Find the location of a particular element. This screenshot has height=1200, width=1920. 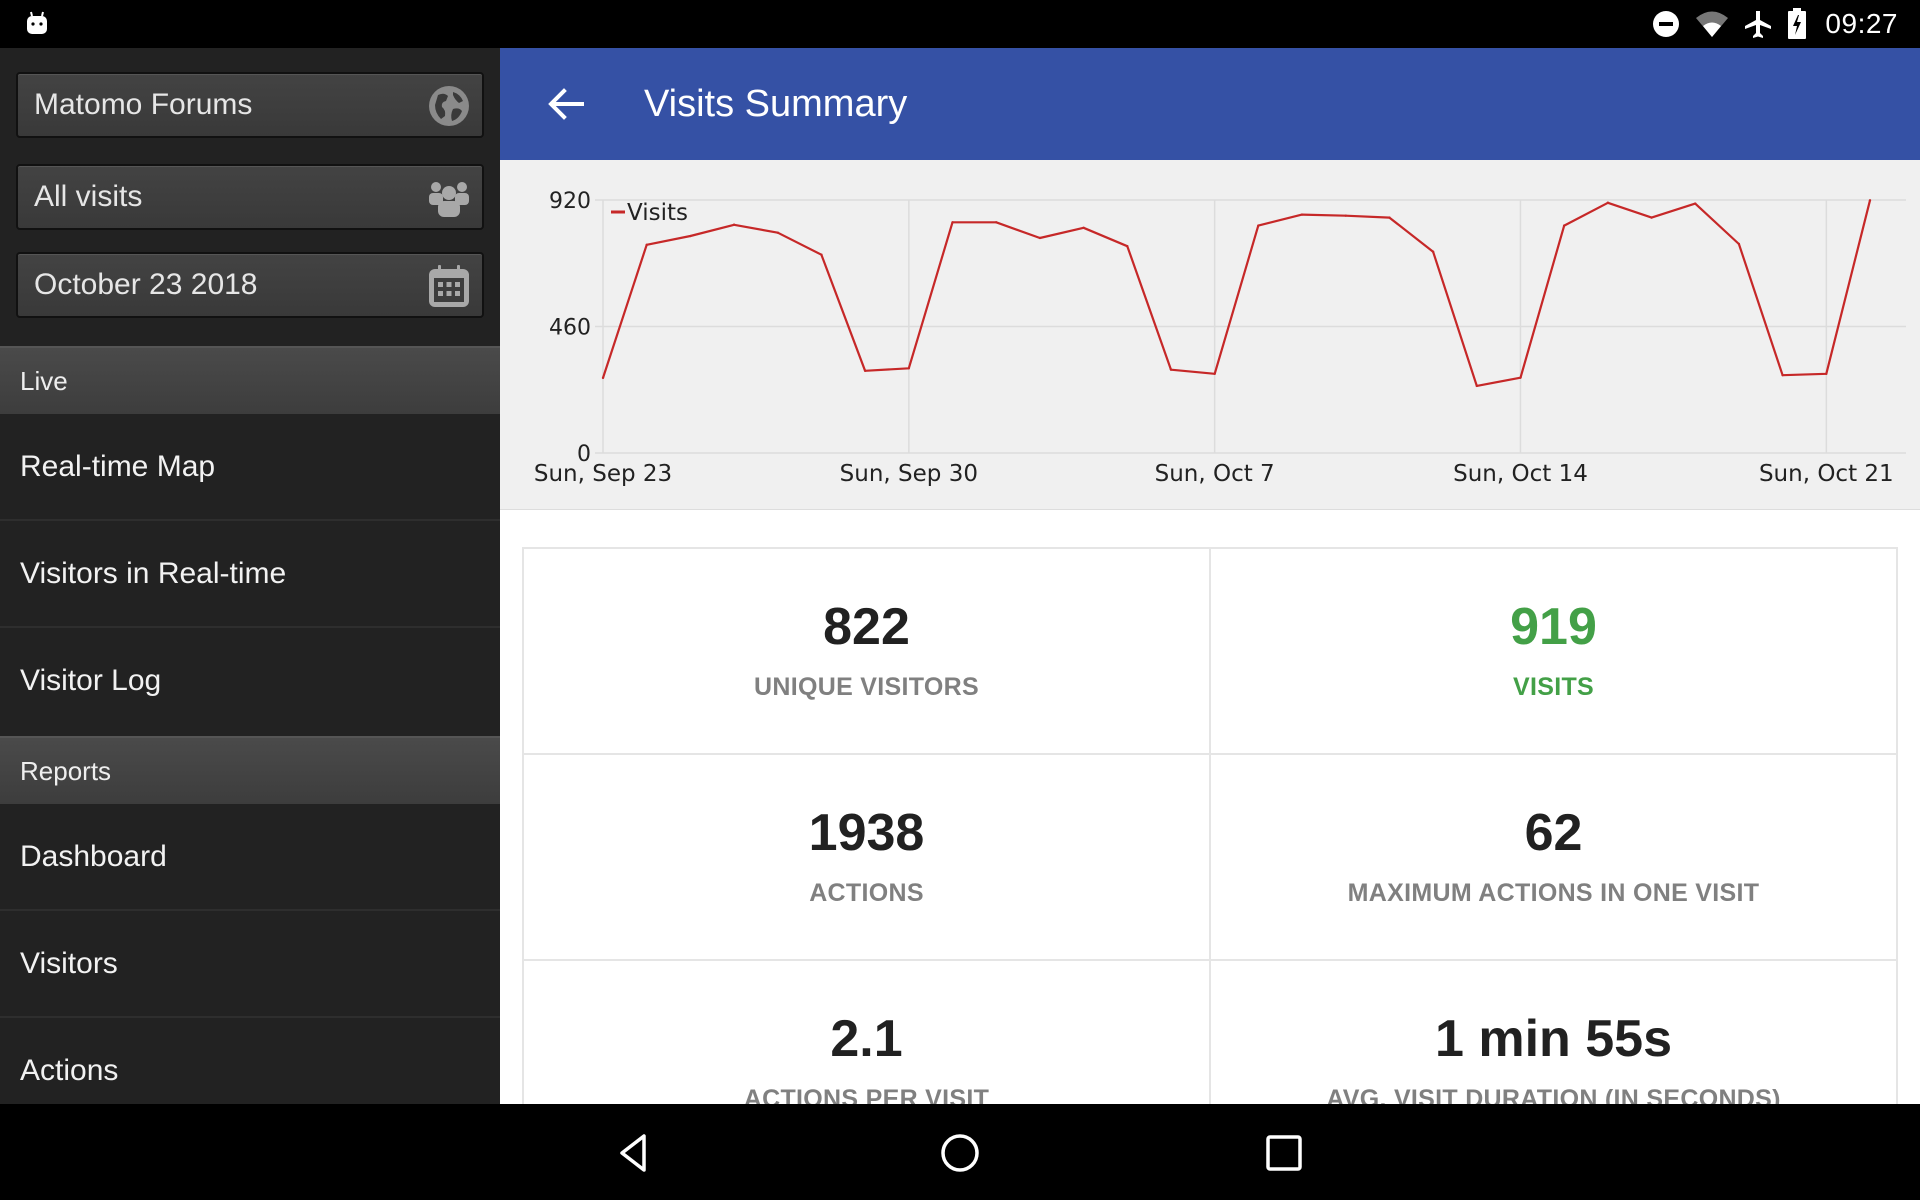

clock: 09:27 is located at coordinates (1861, 23).